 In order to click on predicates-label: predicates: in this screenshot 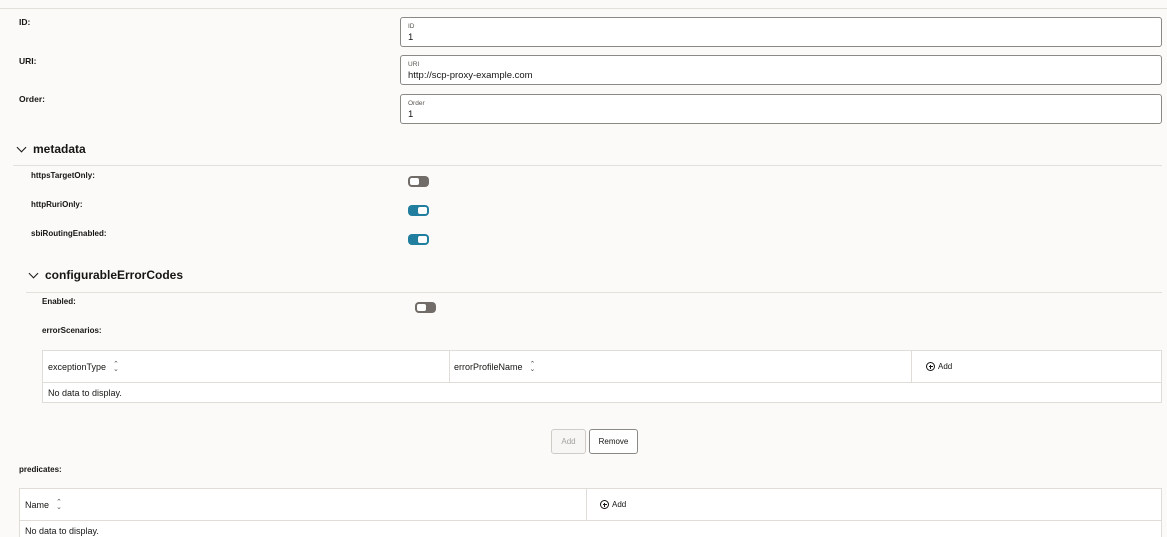, I will do `click(40, 469)`.